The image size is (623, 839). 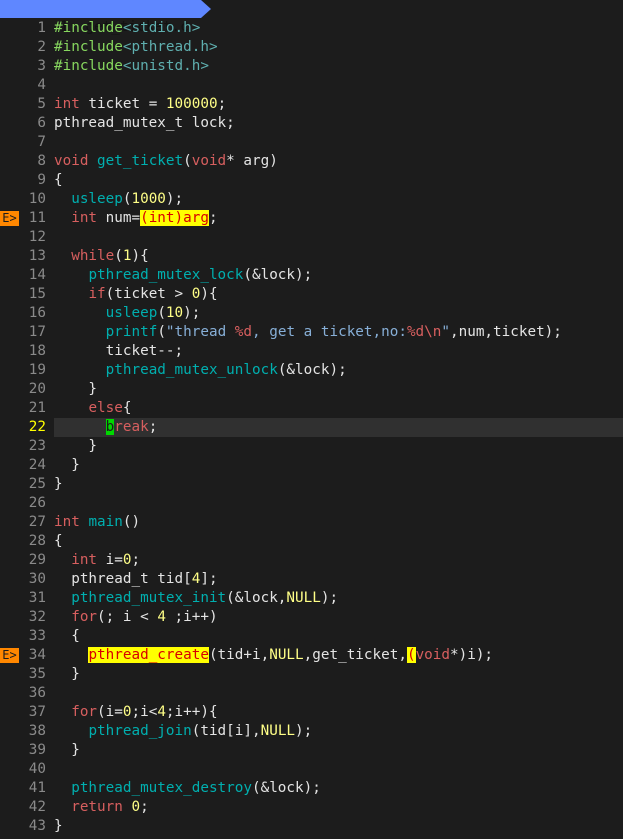 I want to click on code-line: 32 for(; i < 4 ;i++), so click(x=311, y=617).